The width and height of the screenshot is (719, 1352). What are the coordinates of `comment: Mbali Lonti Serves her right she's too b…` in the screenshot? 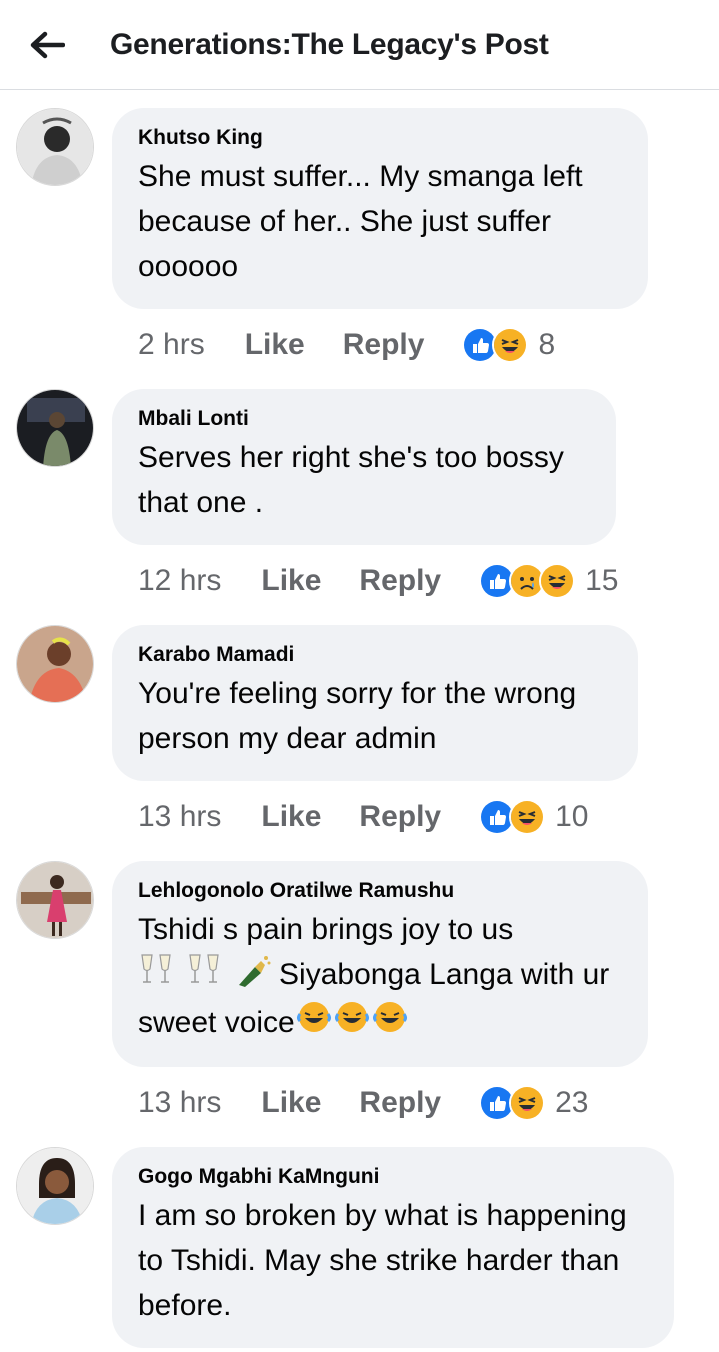 It's located at (359, 467).